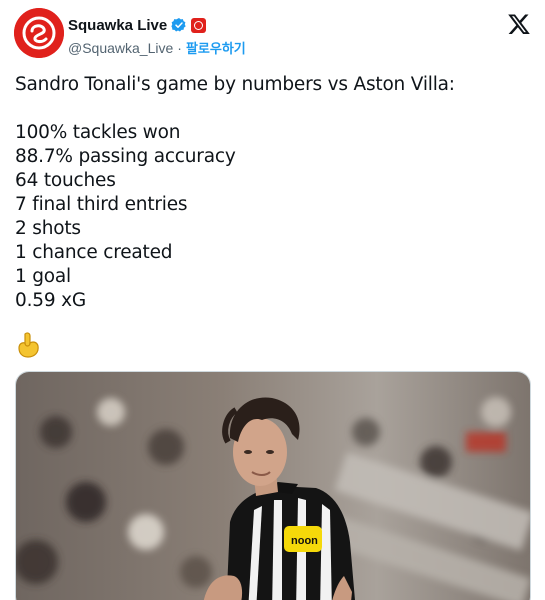 The height and width of the screenshot is (600, 545). Describe the element at coordinates (178, 25) in the screenshot. I see `verified-badge-icon` at that location.